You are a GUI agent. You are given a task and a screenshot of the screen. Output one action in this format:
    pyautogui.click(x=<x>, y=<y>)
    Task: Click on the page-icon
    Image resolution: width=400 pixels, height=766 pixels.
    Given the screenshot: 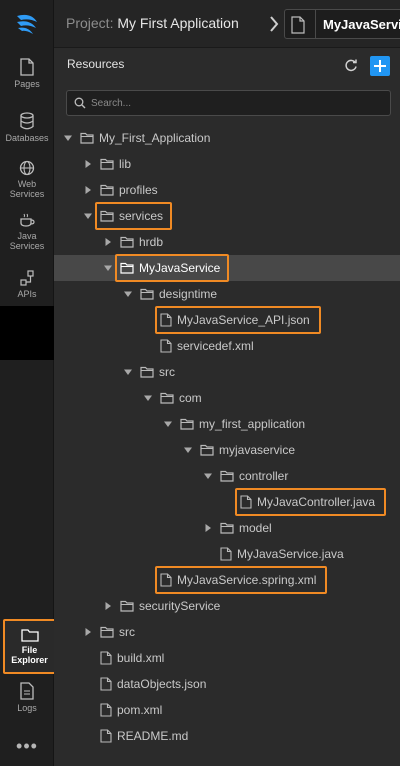 What is the action you would take?
    pyautogui.click(x=27, y=67)
    